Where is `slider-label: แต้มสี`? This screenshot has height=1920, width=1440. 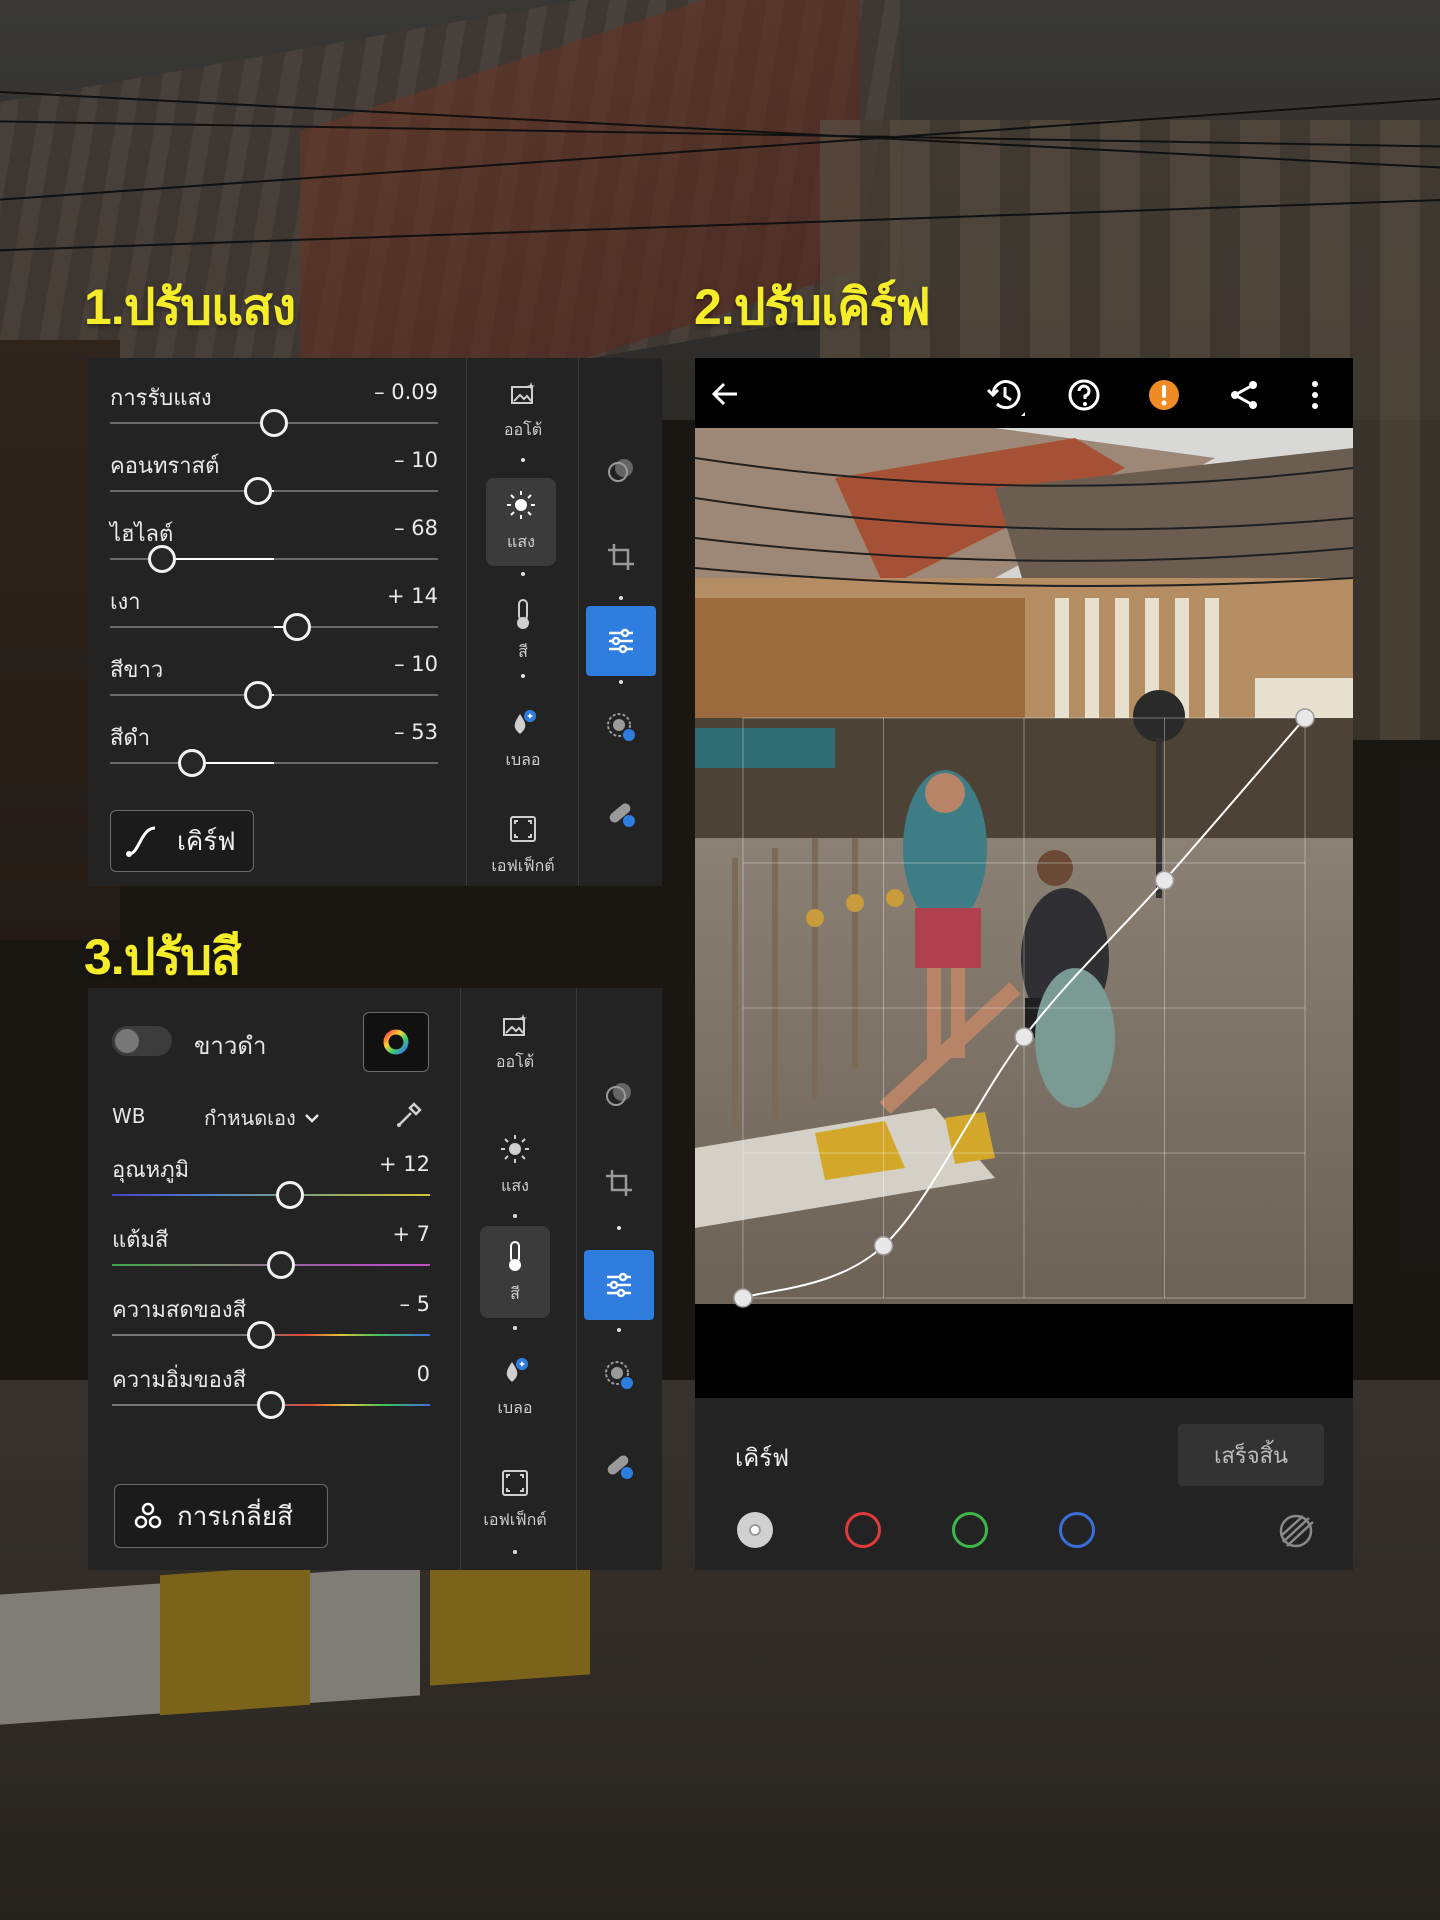
slider-label: แต้มสี is located at coordinates (140, 1240).